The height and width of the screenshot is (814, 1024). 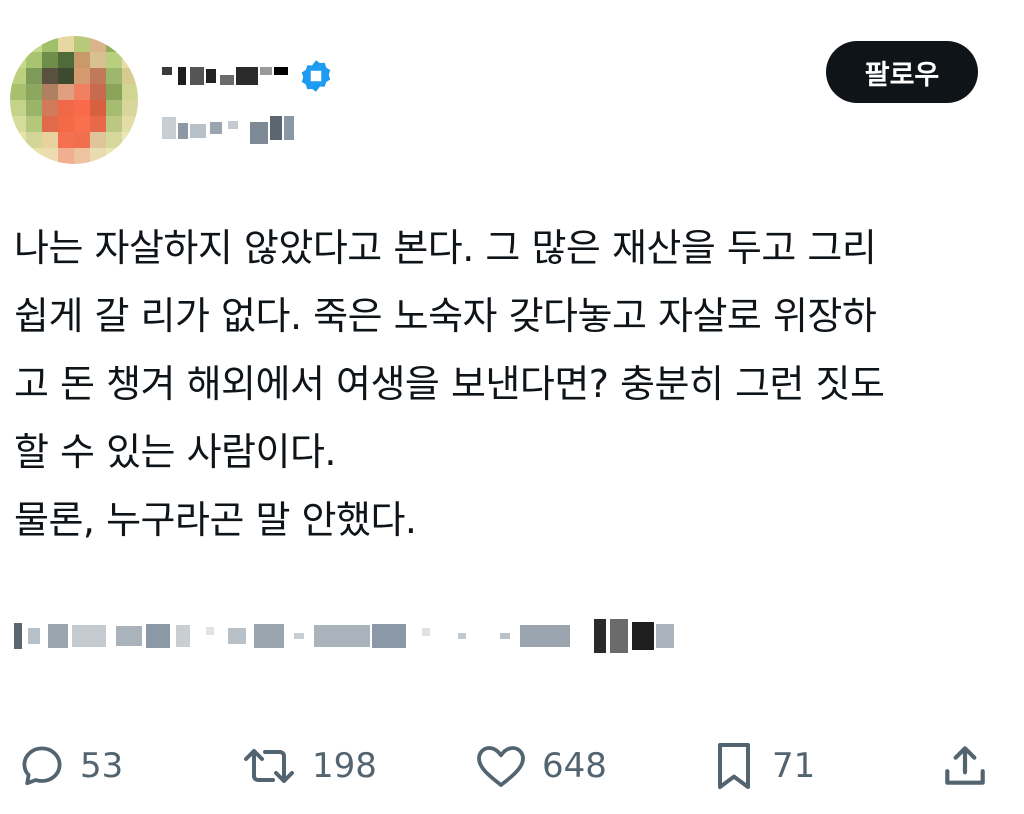 I want to click on heart-icon, so click(x=501, y=766).